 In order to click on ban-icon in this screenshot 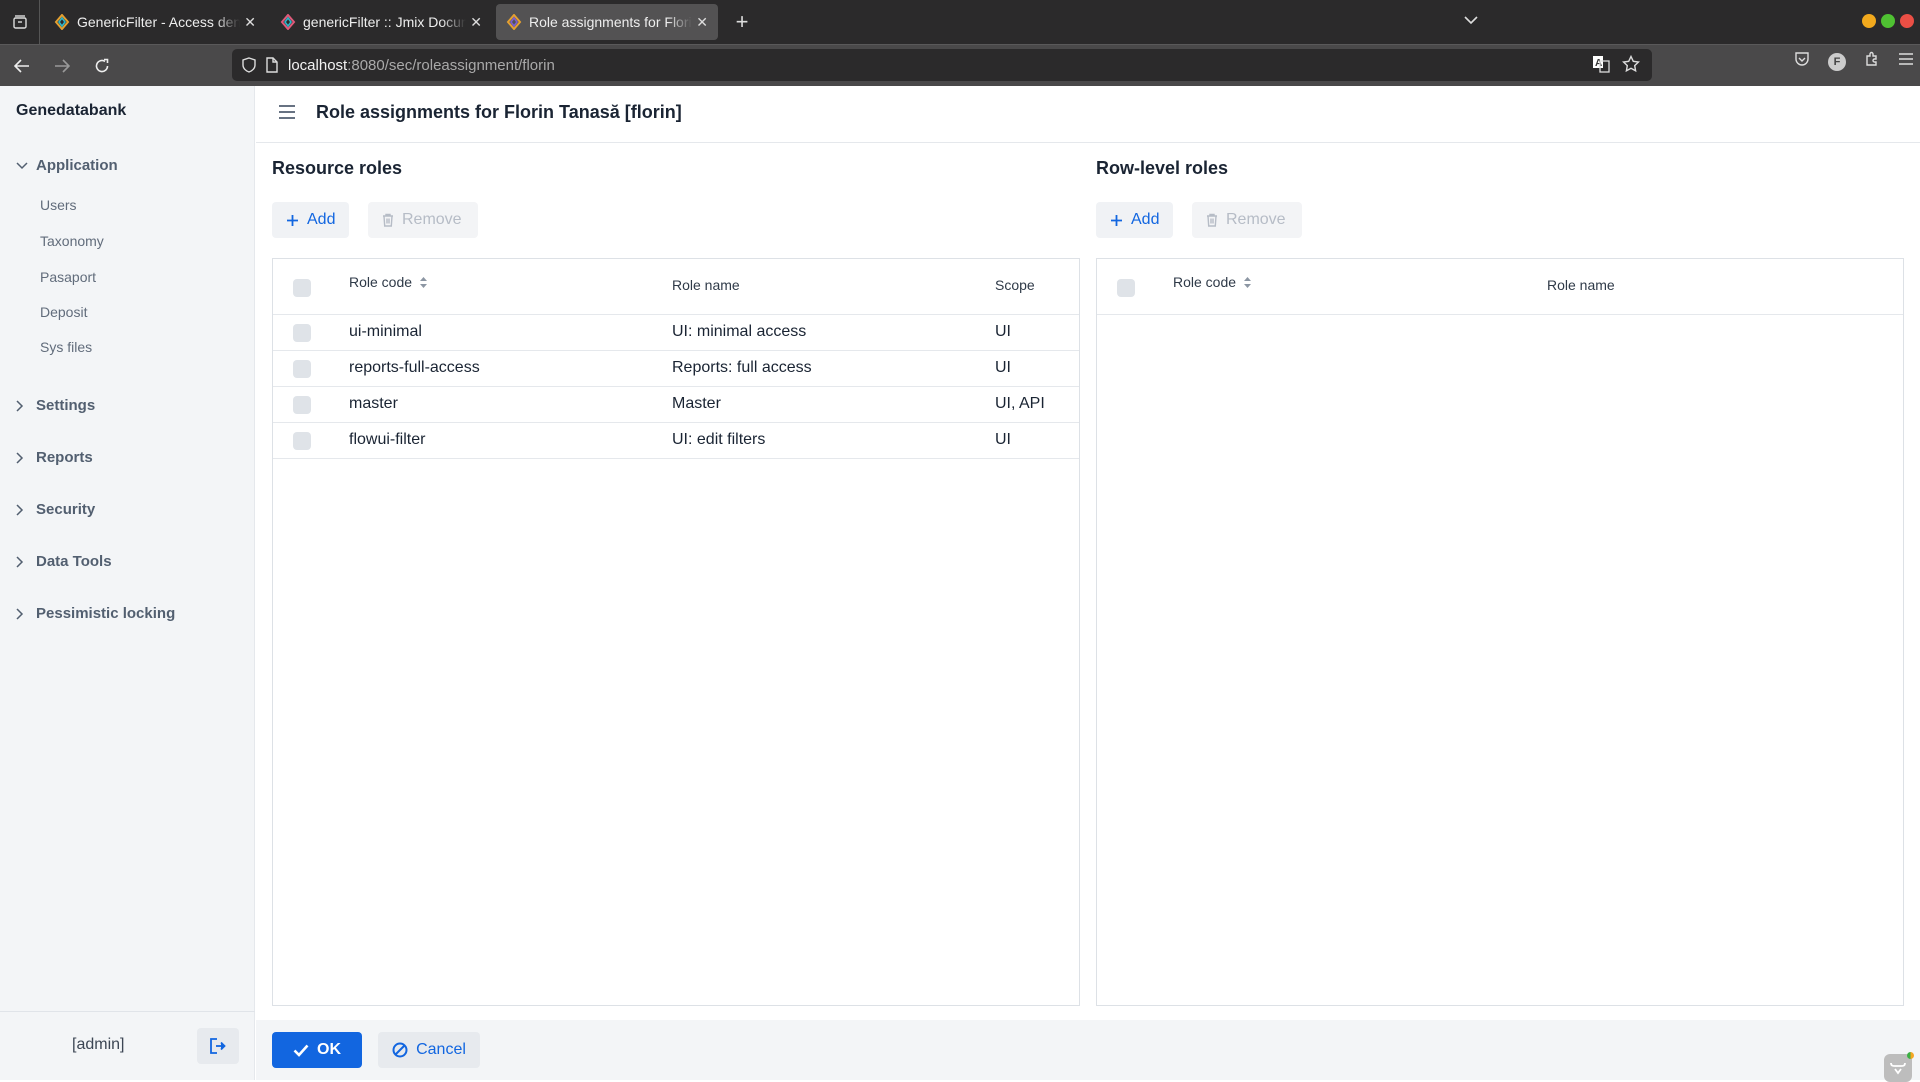, I will do `click(400, 1050)`.